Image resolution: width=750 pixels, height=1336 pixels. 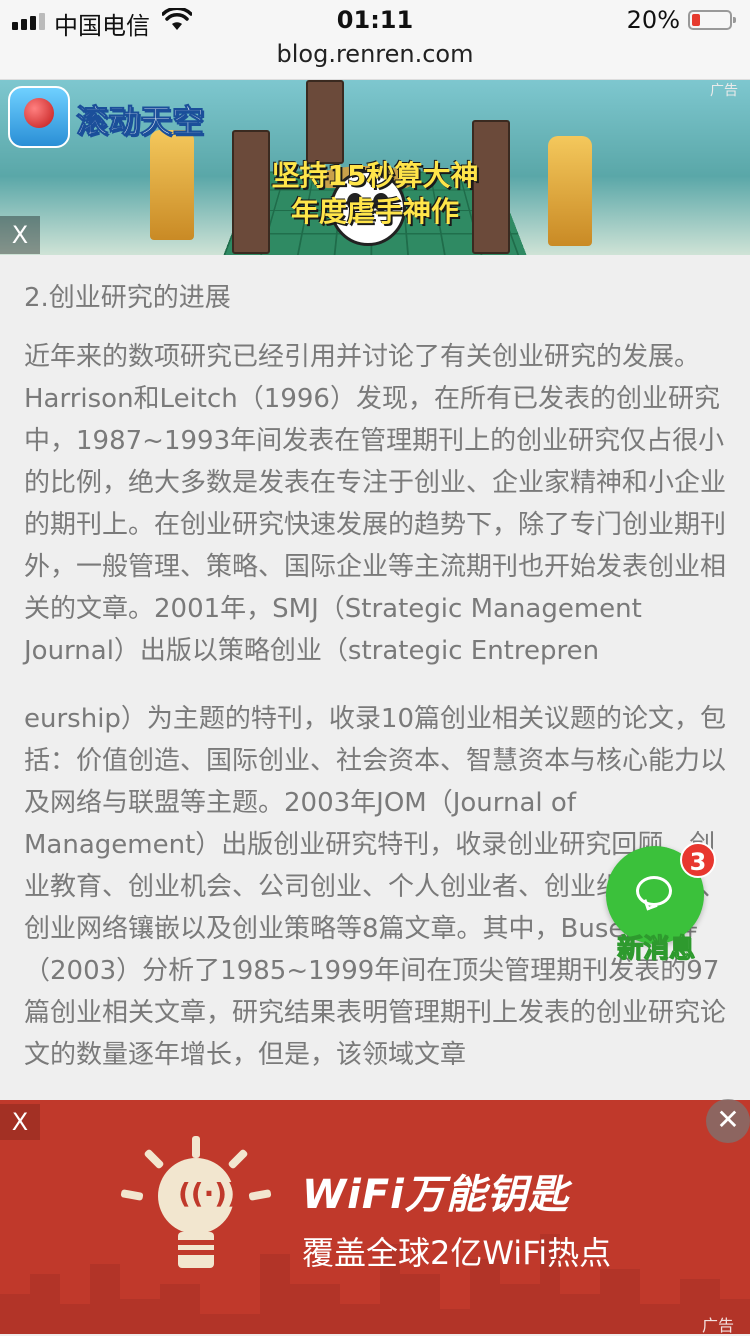 I want to click on section-heading: 2.创业研究的进展, so click(x=127, y=298).